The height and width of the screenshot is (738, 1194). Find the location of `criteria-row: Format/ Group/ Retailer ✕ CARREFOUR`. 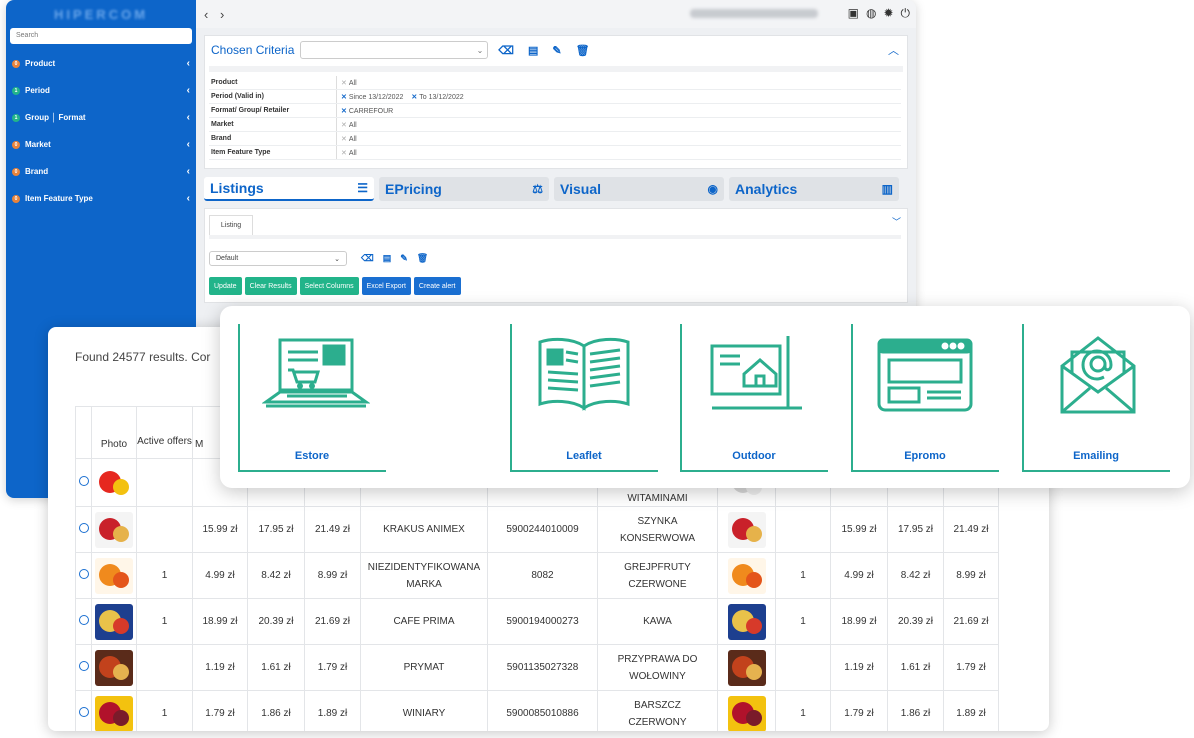

criteria-row: Format/ Group/ Retailer ✕ CARREFOUR is located at coordinates (555, 111).